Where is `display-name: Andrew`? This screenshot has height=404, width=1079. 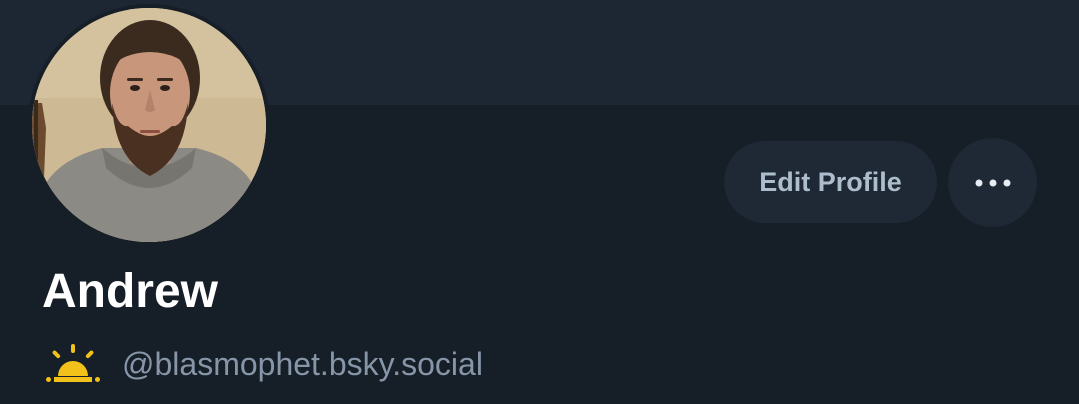 display-name: Andrew is located at coordinates (130, 291).